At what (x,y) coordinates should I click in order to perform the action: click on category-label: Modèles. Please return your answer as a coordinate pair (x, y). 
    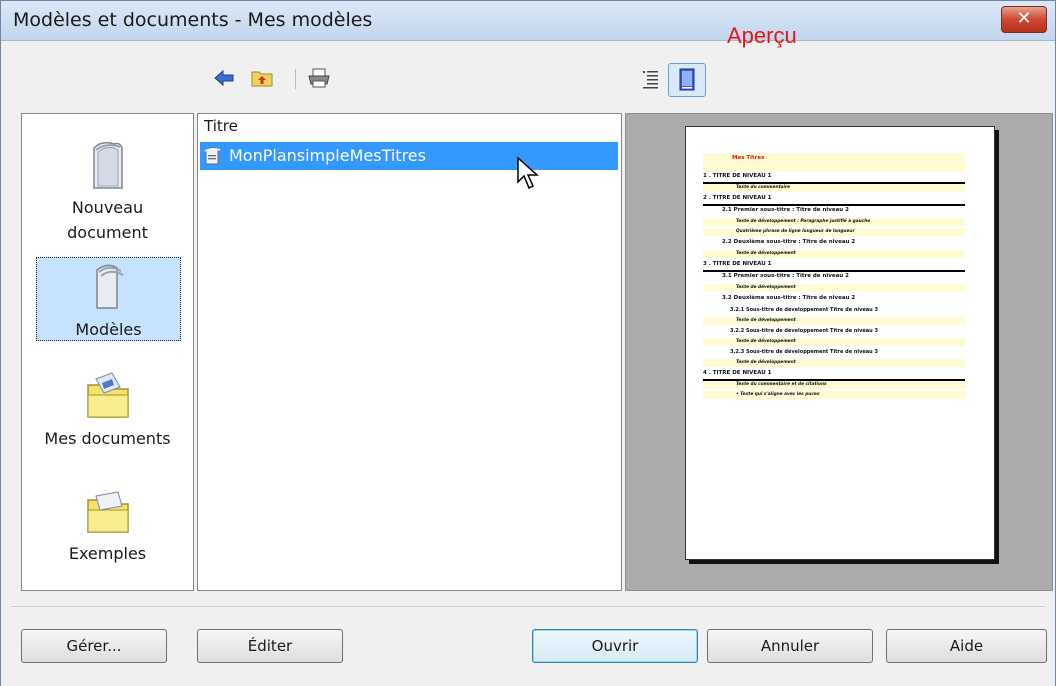
    Looking at the image, I should click on (108, 329).